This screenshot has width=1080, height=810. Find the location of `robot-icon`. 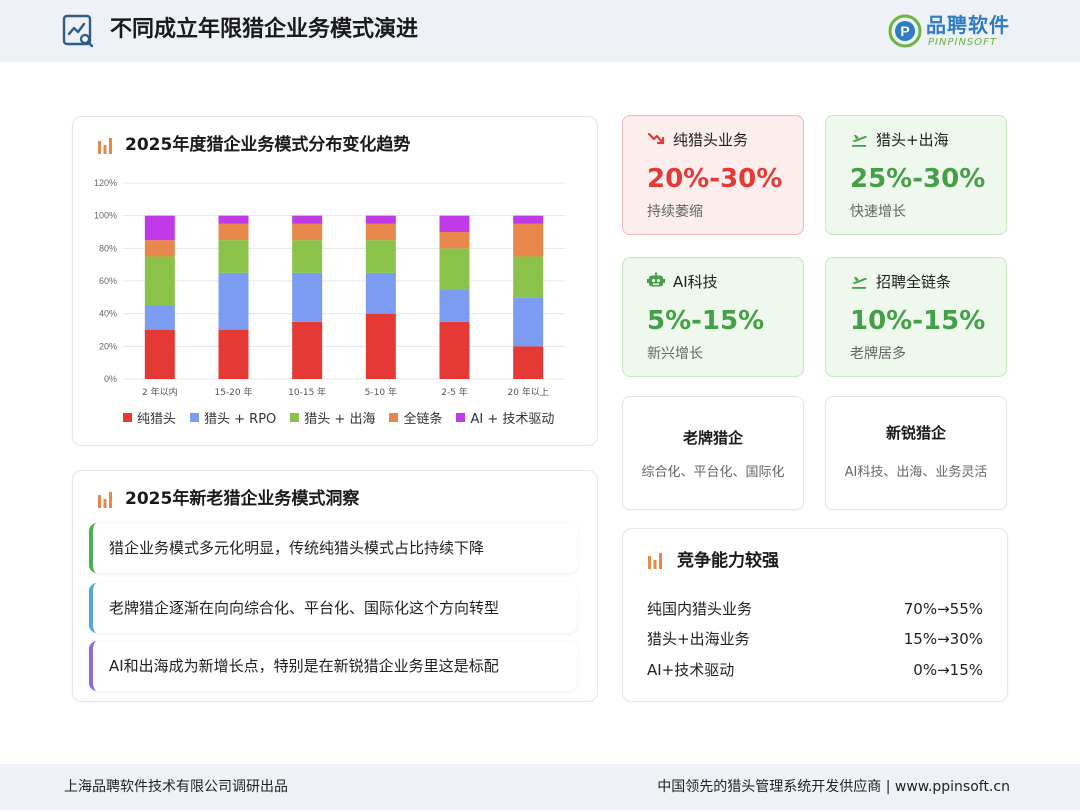

robot-icon is located at coordinates (656, 279).